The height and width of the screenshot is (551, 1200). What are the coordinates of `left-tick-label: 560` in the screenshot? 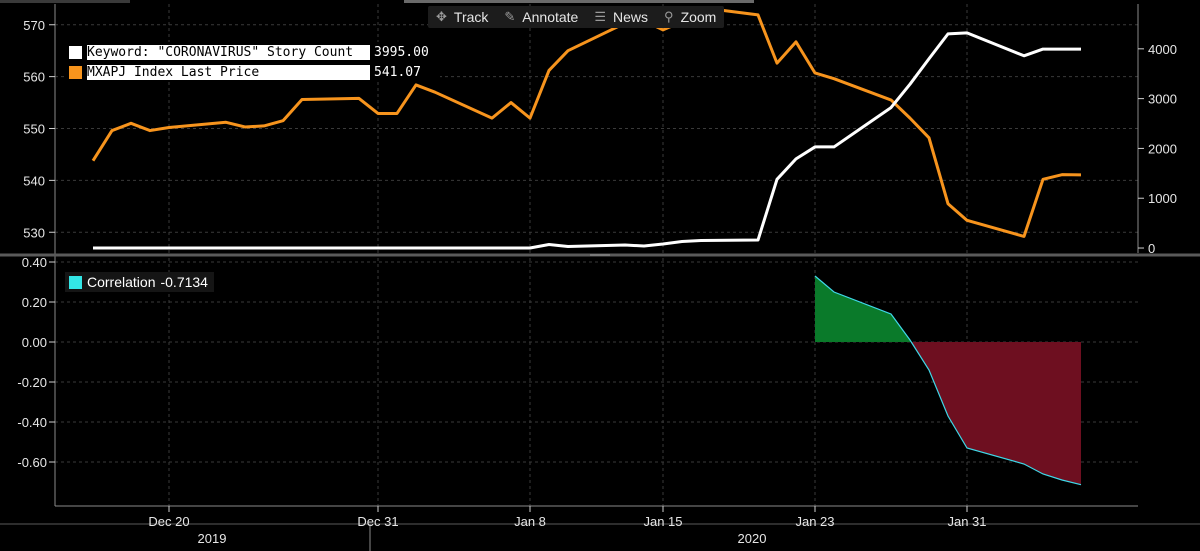 It's located at (34, 77).